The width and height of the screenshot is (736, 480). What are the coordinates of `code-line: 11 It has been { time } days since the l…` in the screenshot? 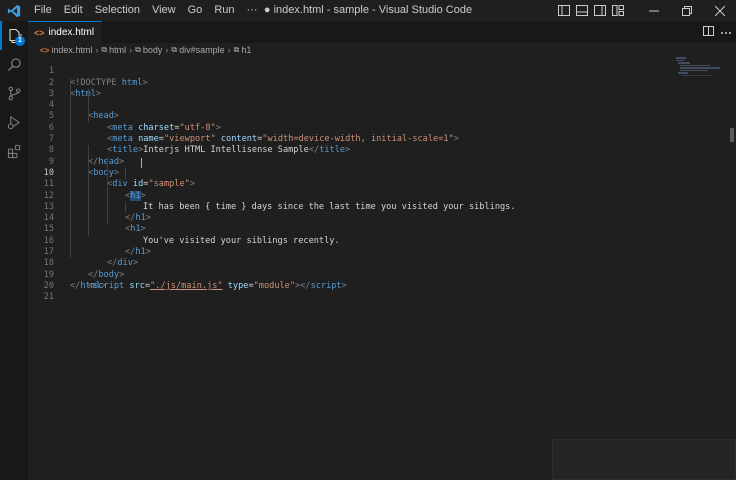 It's located at (348, 189).